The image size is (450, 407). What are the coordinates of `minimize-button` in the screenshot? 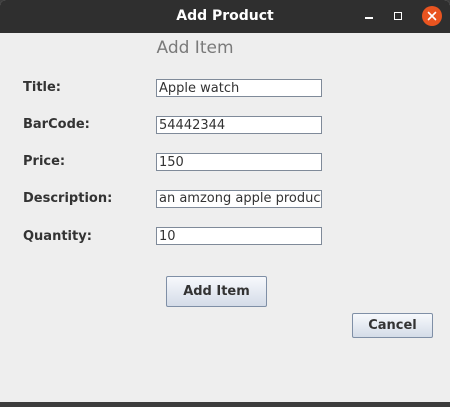 It's located at (369, 16).